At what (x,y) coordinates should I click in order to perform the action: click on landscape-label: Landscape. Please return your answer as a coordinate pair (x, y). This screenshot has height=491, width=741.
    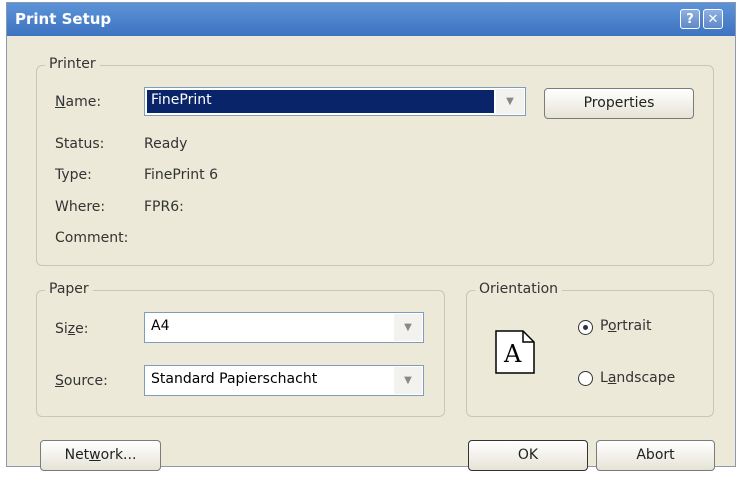
    Looking at the image, I should click on (637, 378).